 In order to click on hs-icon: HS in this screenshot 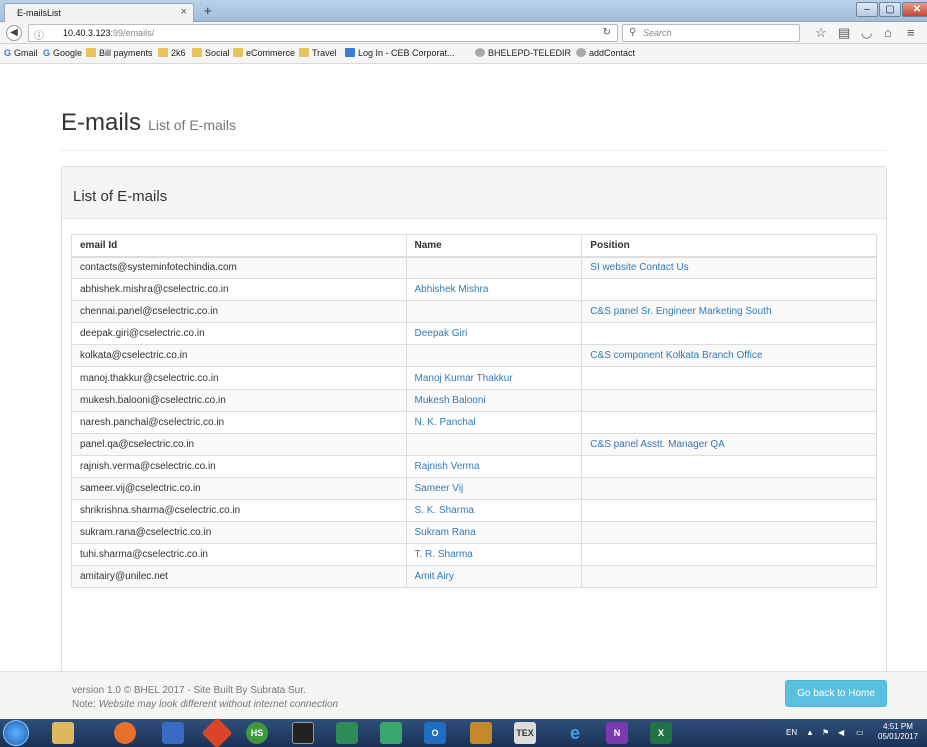, I will do `click(257, 733)`.